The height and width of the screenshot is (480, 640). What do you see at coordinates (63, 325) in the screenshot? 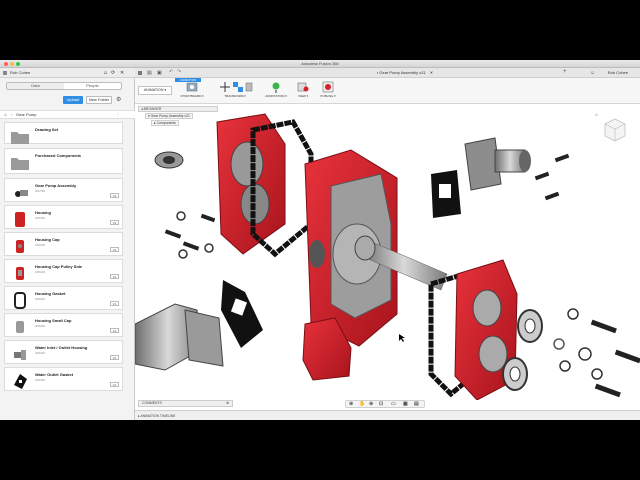
I see `list-item-design: Housing Small Cap 3/26/20 V2` at bounding box center [63, 325].